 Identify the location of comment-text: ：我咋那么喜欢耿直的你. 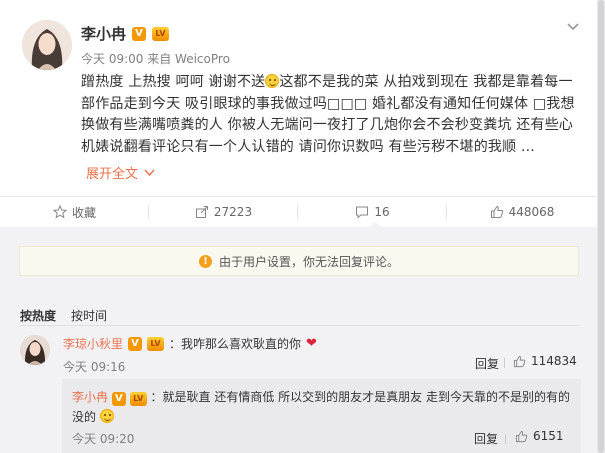
(235, 344).